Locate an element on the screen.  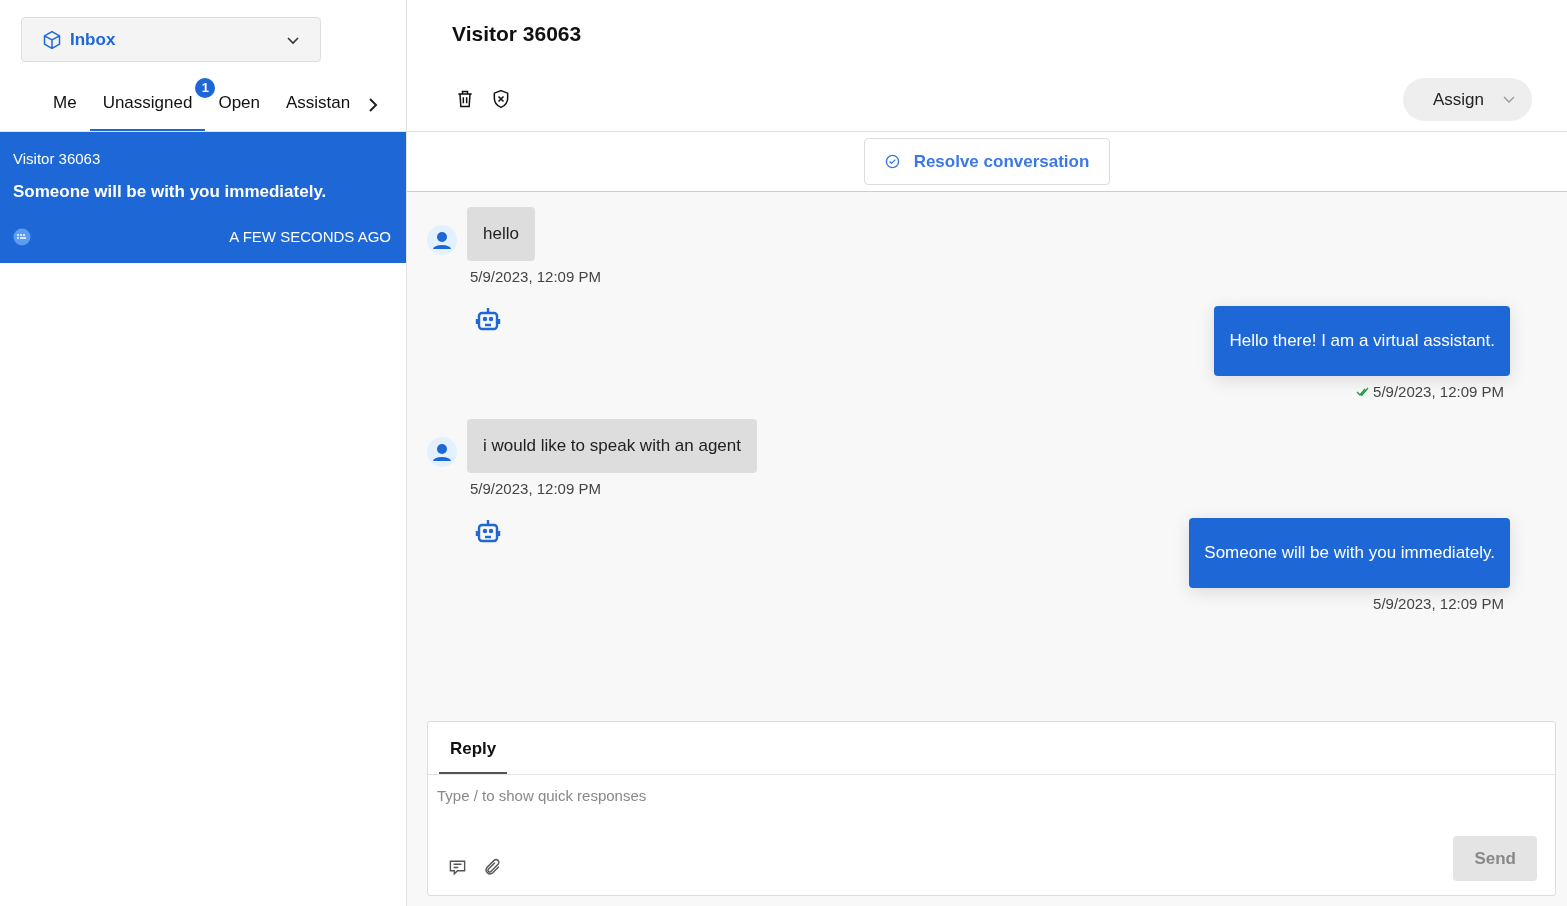
chat-bubble-icon is located at coordinates (22, 237).